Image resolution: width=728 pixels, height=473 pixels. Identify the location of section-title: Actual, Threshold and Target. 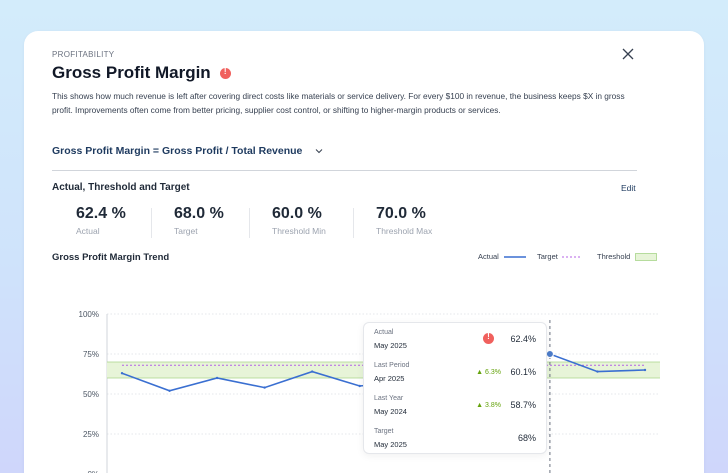
(121, 187).